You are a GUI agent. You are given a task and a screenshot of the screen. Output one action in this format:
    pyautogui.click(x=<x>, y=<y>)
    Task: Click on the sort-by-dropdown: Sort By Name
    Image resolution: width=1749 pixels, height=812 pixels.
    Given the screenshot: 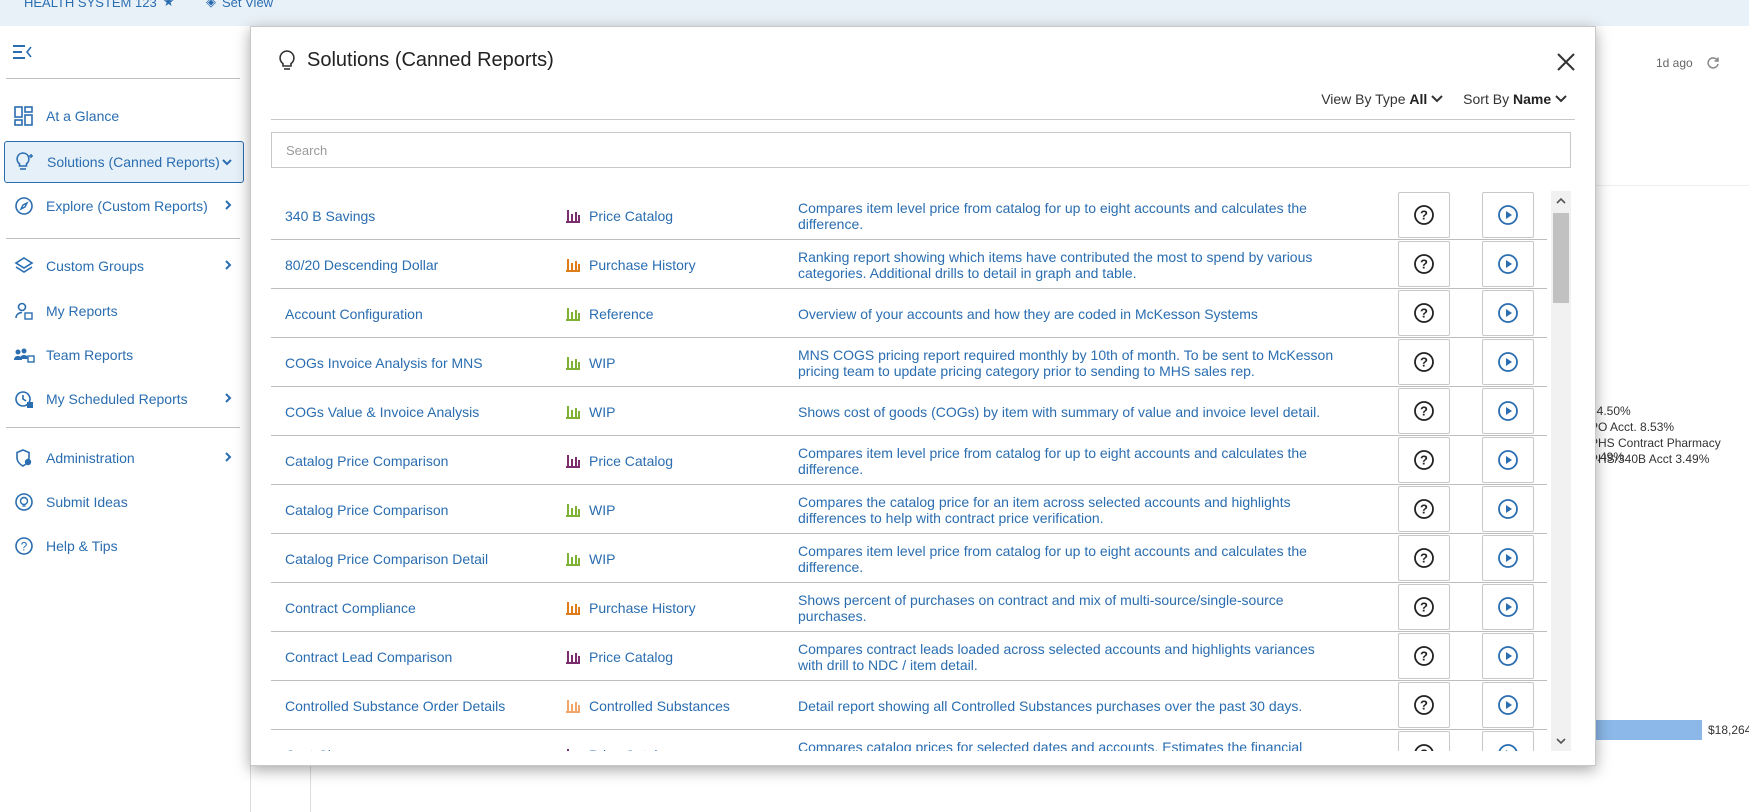 What is the action you would take?
    pyautogui.click(x=1515, y=99)
    